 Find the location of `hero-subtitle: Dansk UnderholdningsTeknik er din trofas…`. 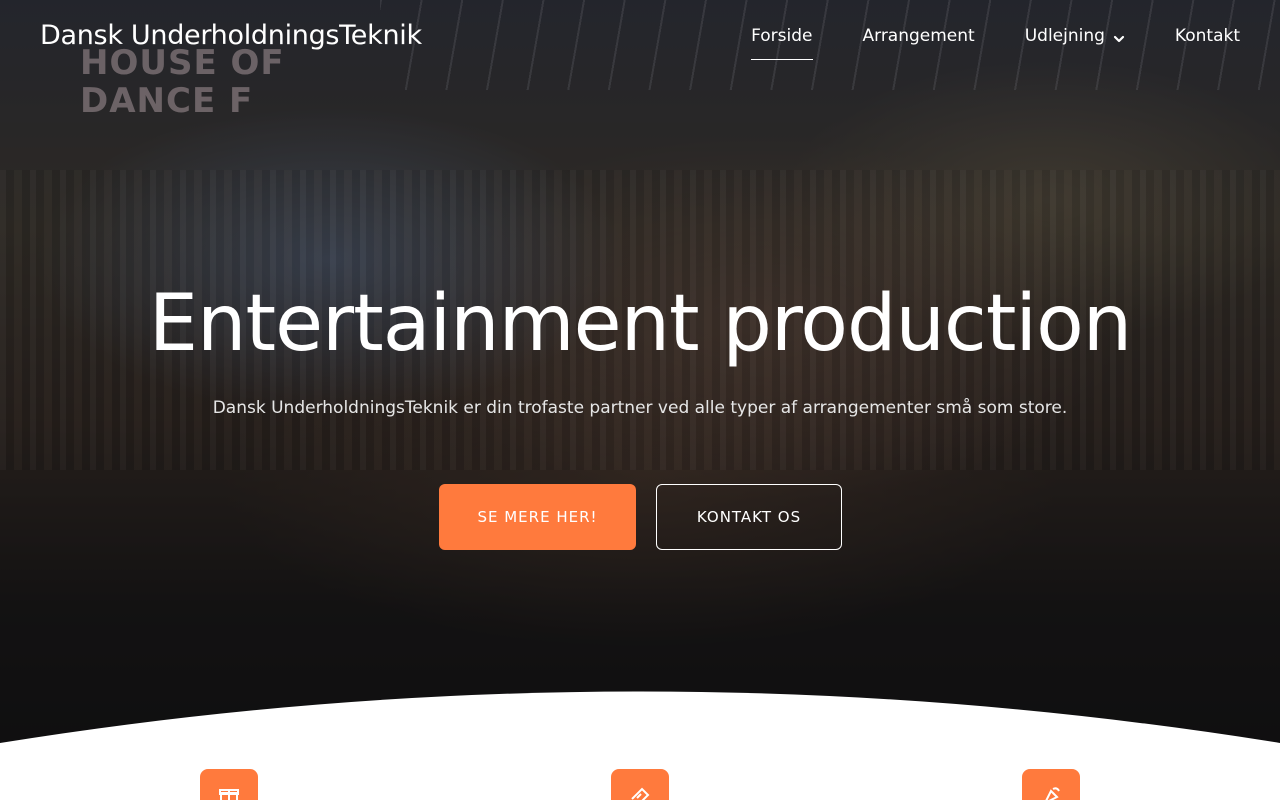

hero-subtitle: Dansk UnderholdningsTeknik er din trofas… is located at coordinates (640, 408).